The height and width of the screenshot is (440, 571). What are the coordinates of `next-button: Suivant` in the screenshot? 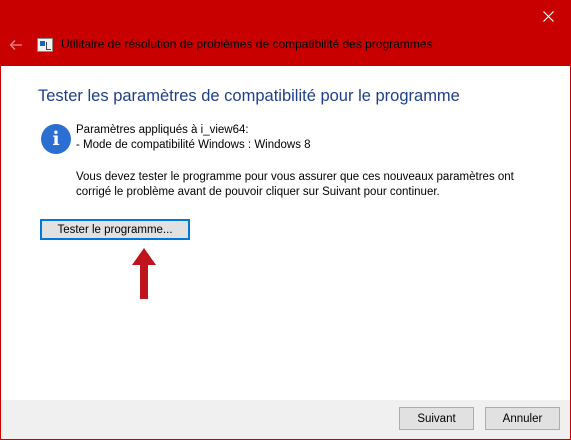 It's located at (436, 418).